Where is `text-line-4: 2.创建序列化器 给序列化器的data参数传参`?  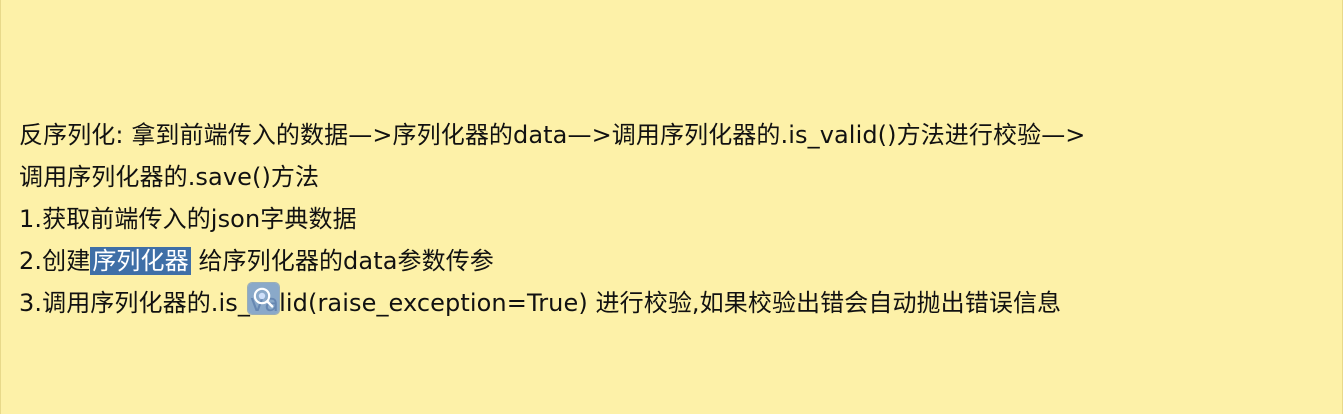
text-line-4: 2.创建序列化器 给序列化器的data参数传参 is located at coordinates (674, 261).